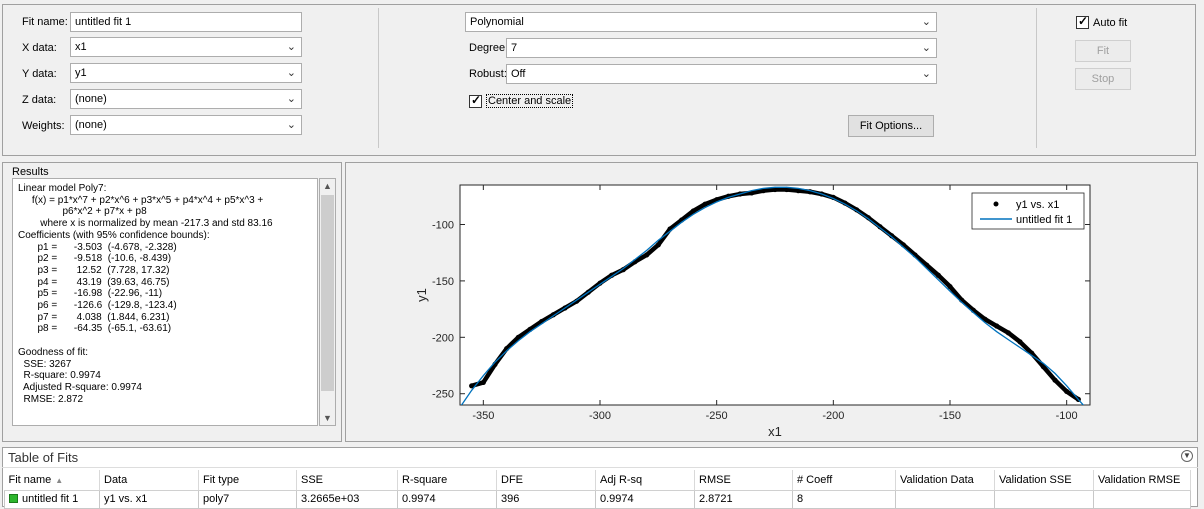  What do you see at coordinates (945, 480) in the screenshot?
I see `column-header: Validation Data` at bounding box center [945, 480].